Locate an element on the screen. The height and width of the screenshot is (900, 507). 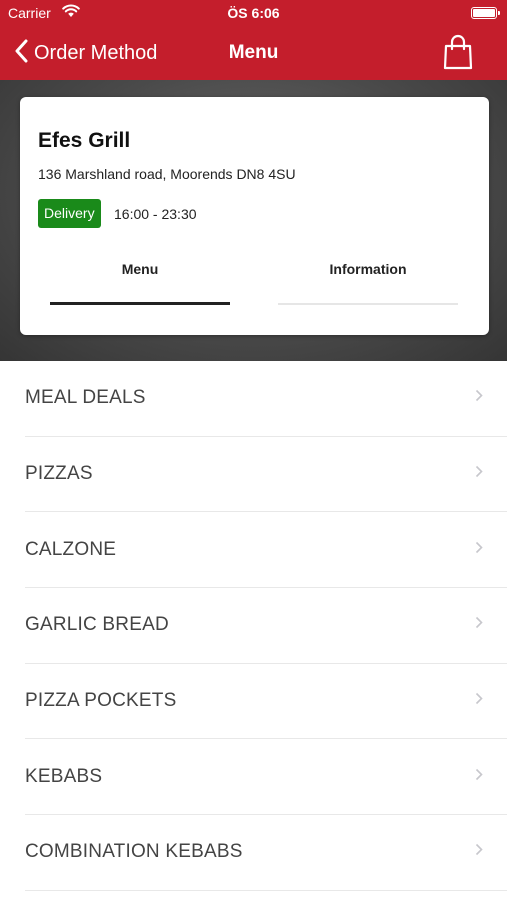
restaurant-name: Efes Grill is located at coordinates (84, 140).